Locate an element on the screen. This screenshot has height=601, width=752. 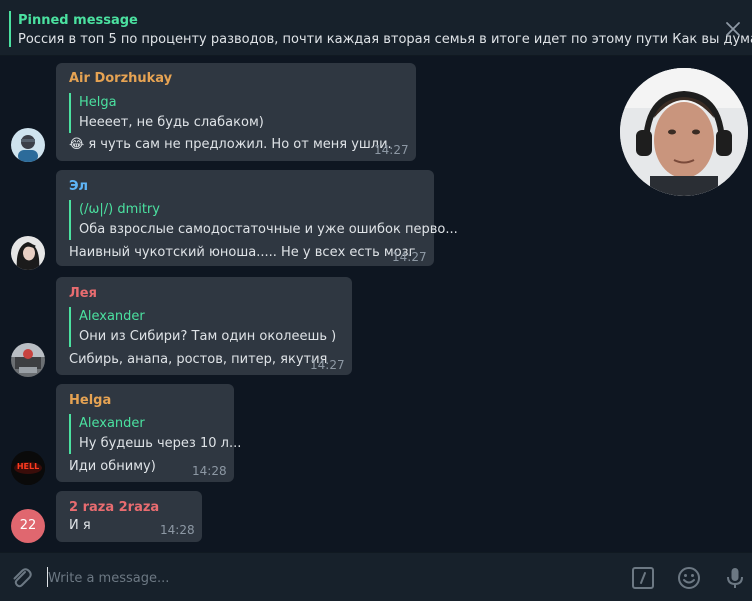
avatar-label: HELL is located at coordinates (28, 466).